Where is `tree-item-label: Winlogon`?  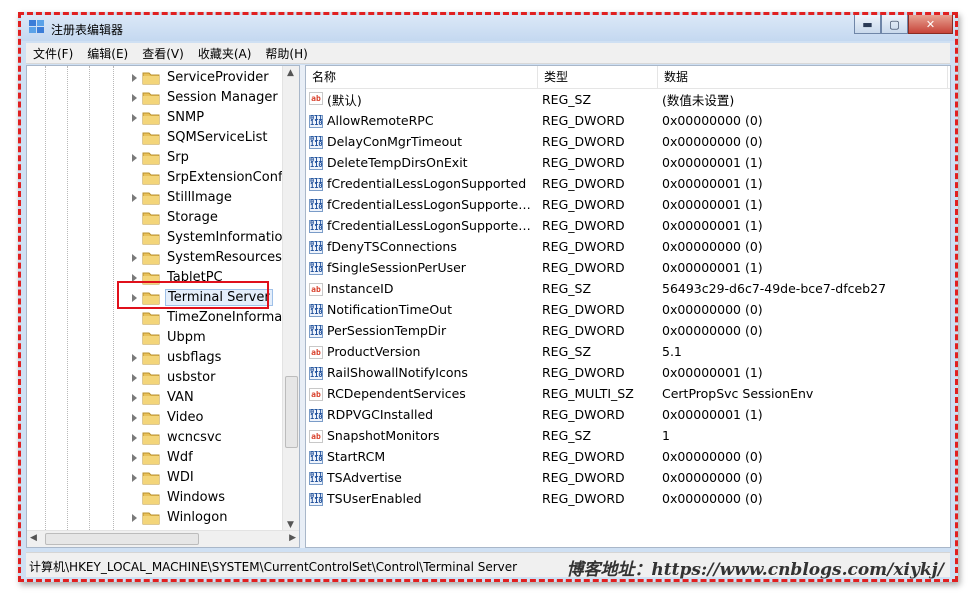
tree-item-label: Winlogon is located at coordinates (197, 517).